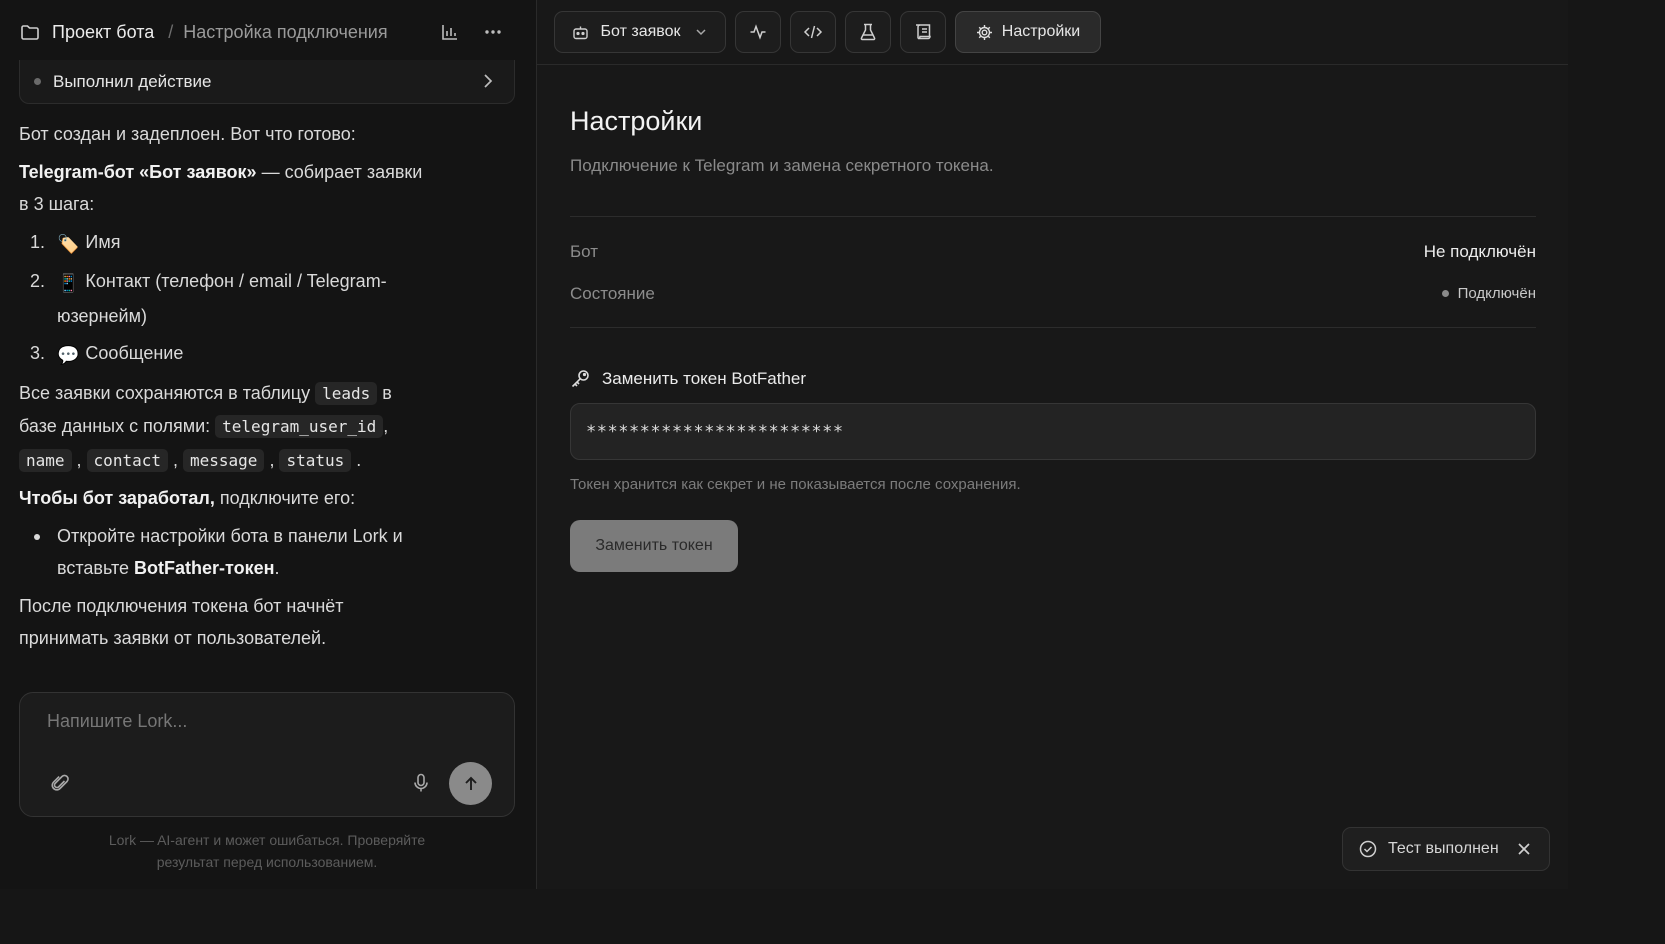  I want to click on arrow-up-icon, so click(470, 783).